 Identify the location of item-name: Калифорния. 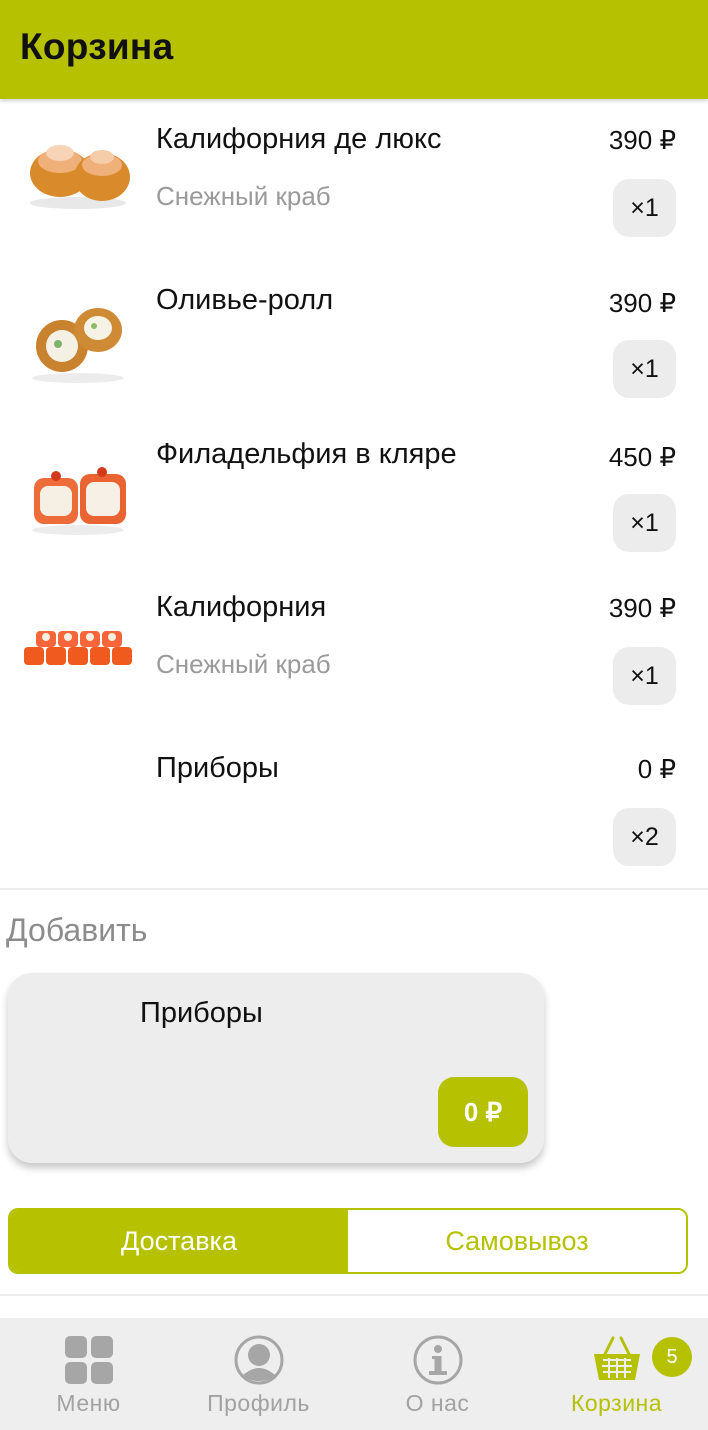
(241, 607).